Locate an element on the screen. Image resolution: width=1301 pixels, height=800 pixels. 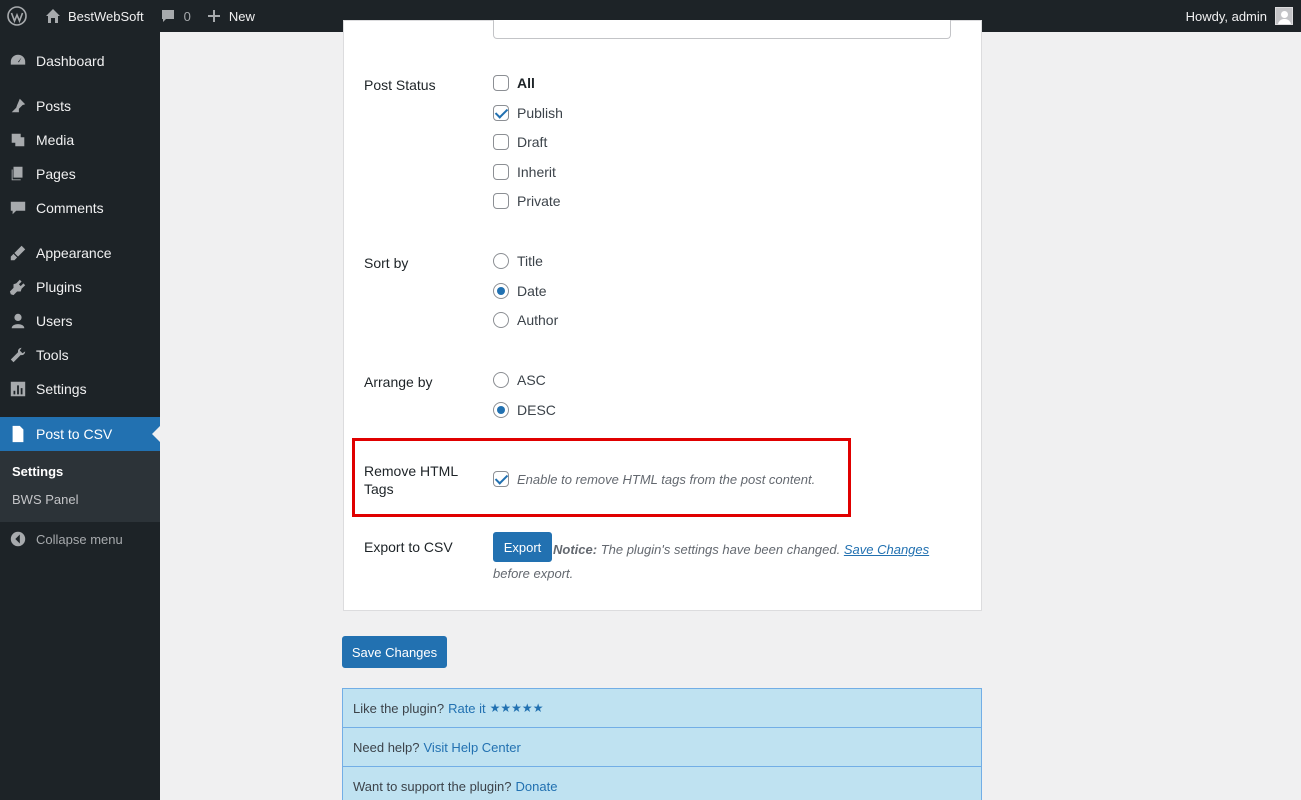
menu-item-appearance: Appearance is located at coordinates (80, 253).